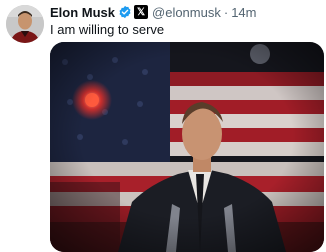  What do you see at coordinates (141, 12) in the screenshot?
I see `x-logo-icon: 𝕏` at bounding box center [141, 12].